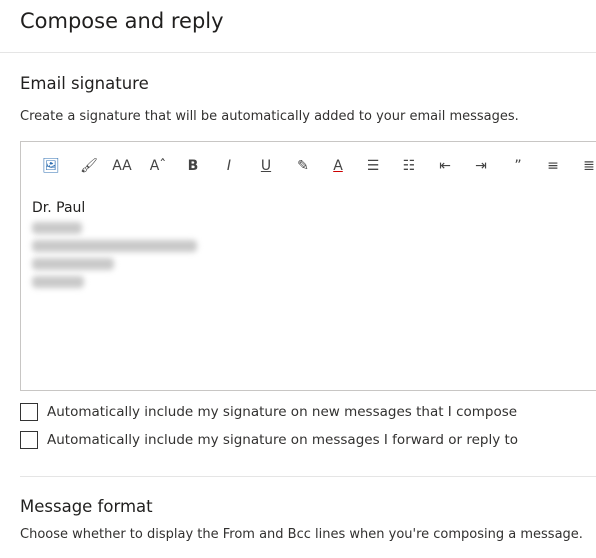 The image size is (596, 558). What do you see at coordinates (587, 166) in the screenshot?
I see `align-right-icon: ≣` at bounding box center [587, 166].